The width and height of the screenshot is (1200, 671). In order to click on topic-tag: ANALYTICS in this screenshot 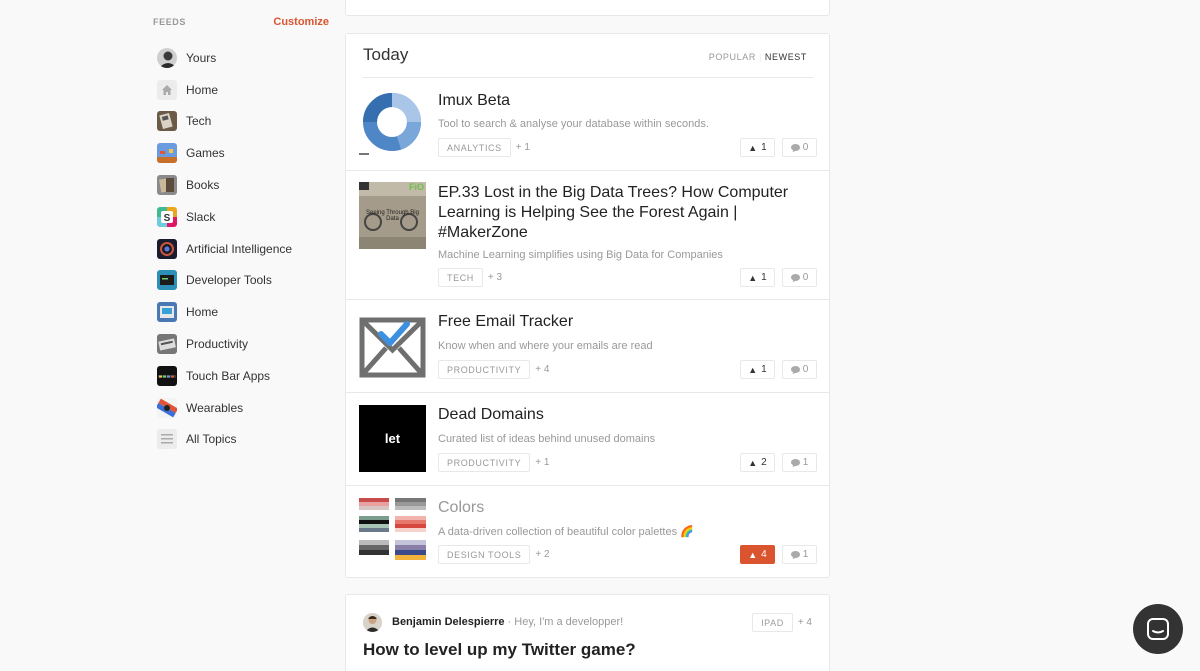, I will do `click(474, 147)`.